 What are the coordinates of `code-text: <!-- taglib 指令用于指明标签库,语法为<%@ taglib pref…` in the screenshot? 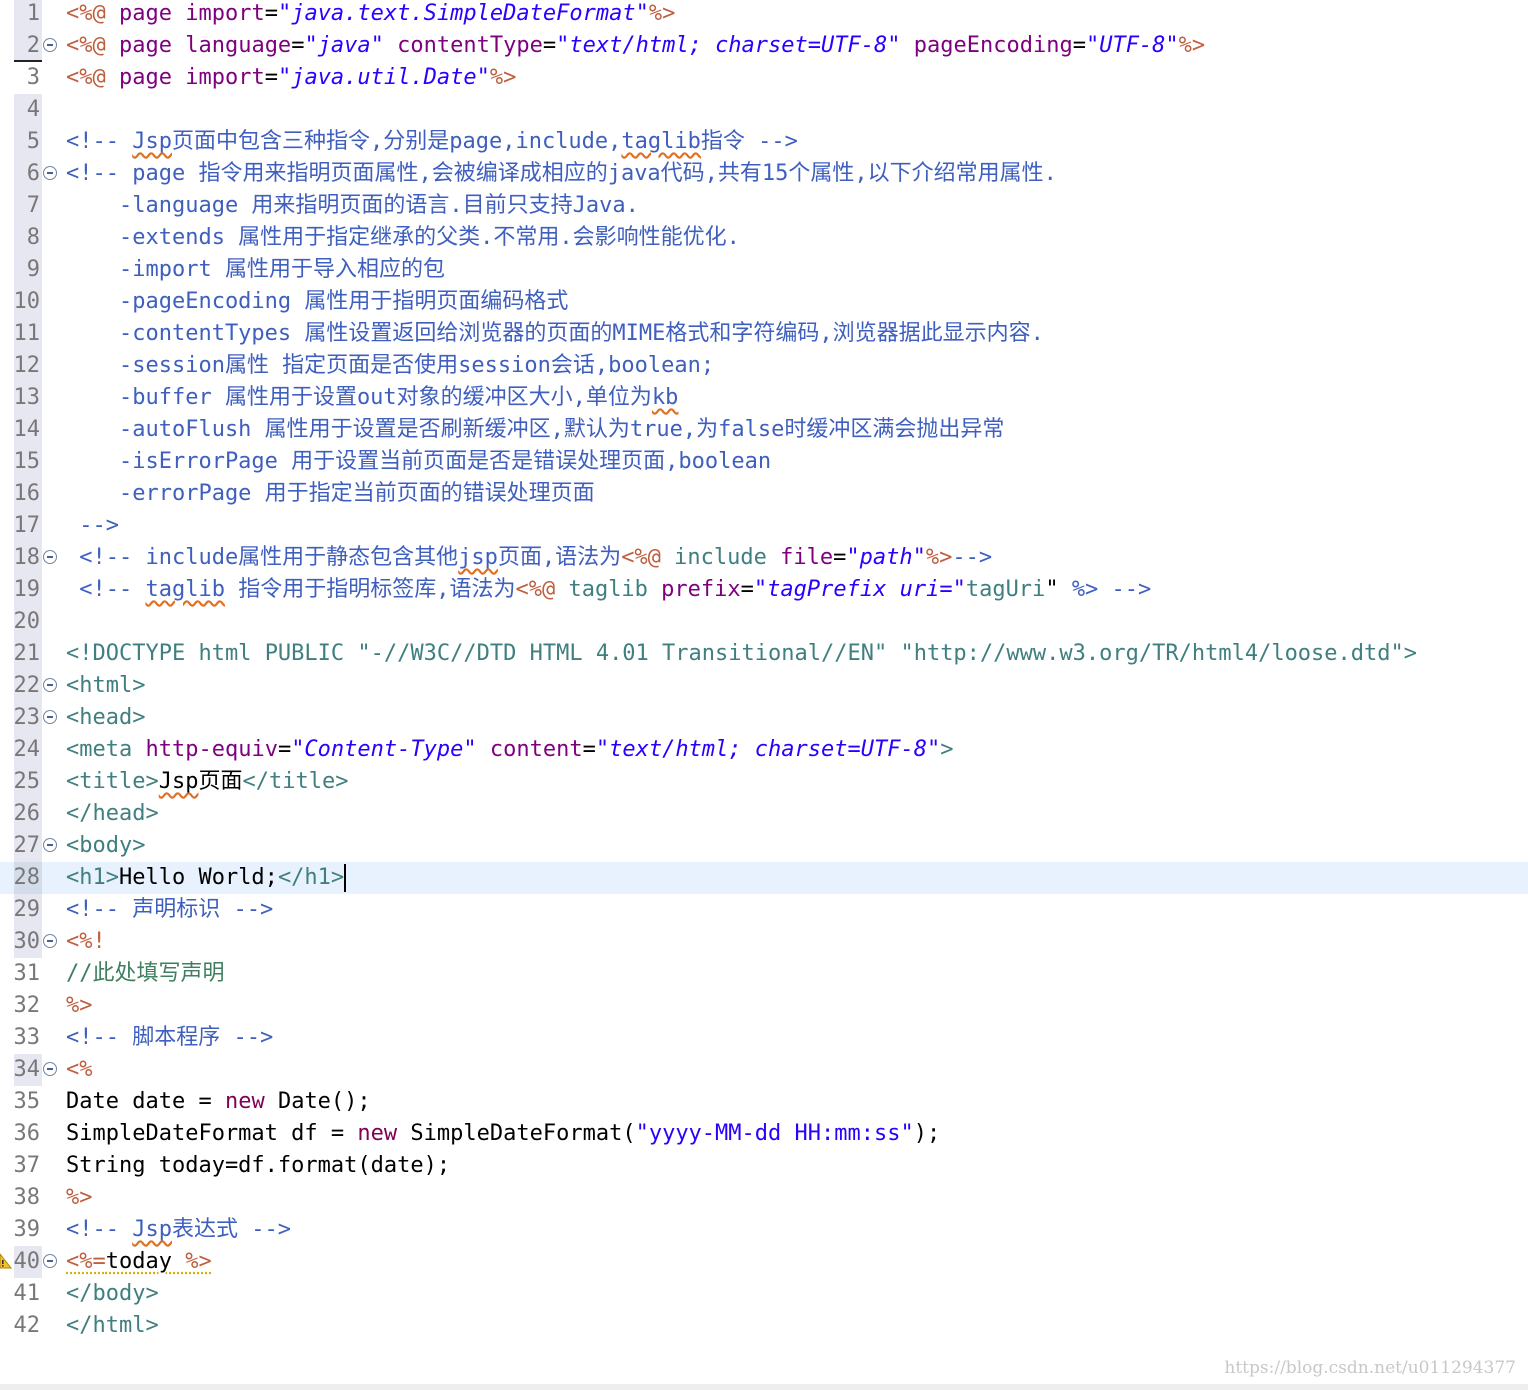 It's located at (608, 590).